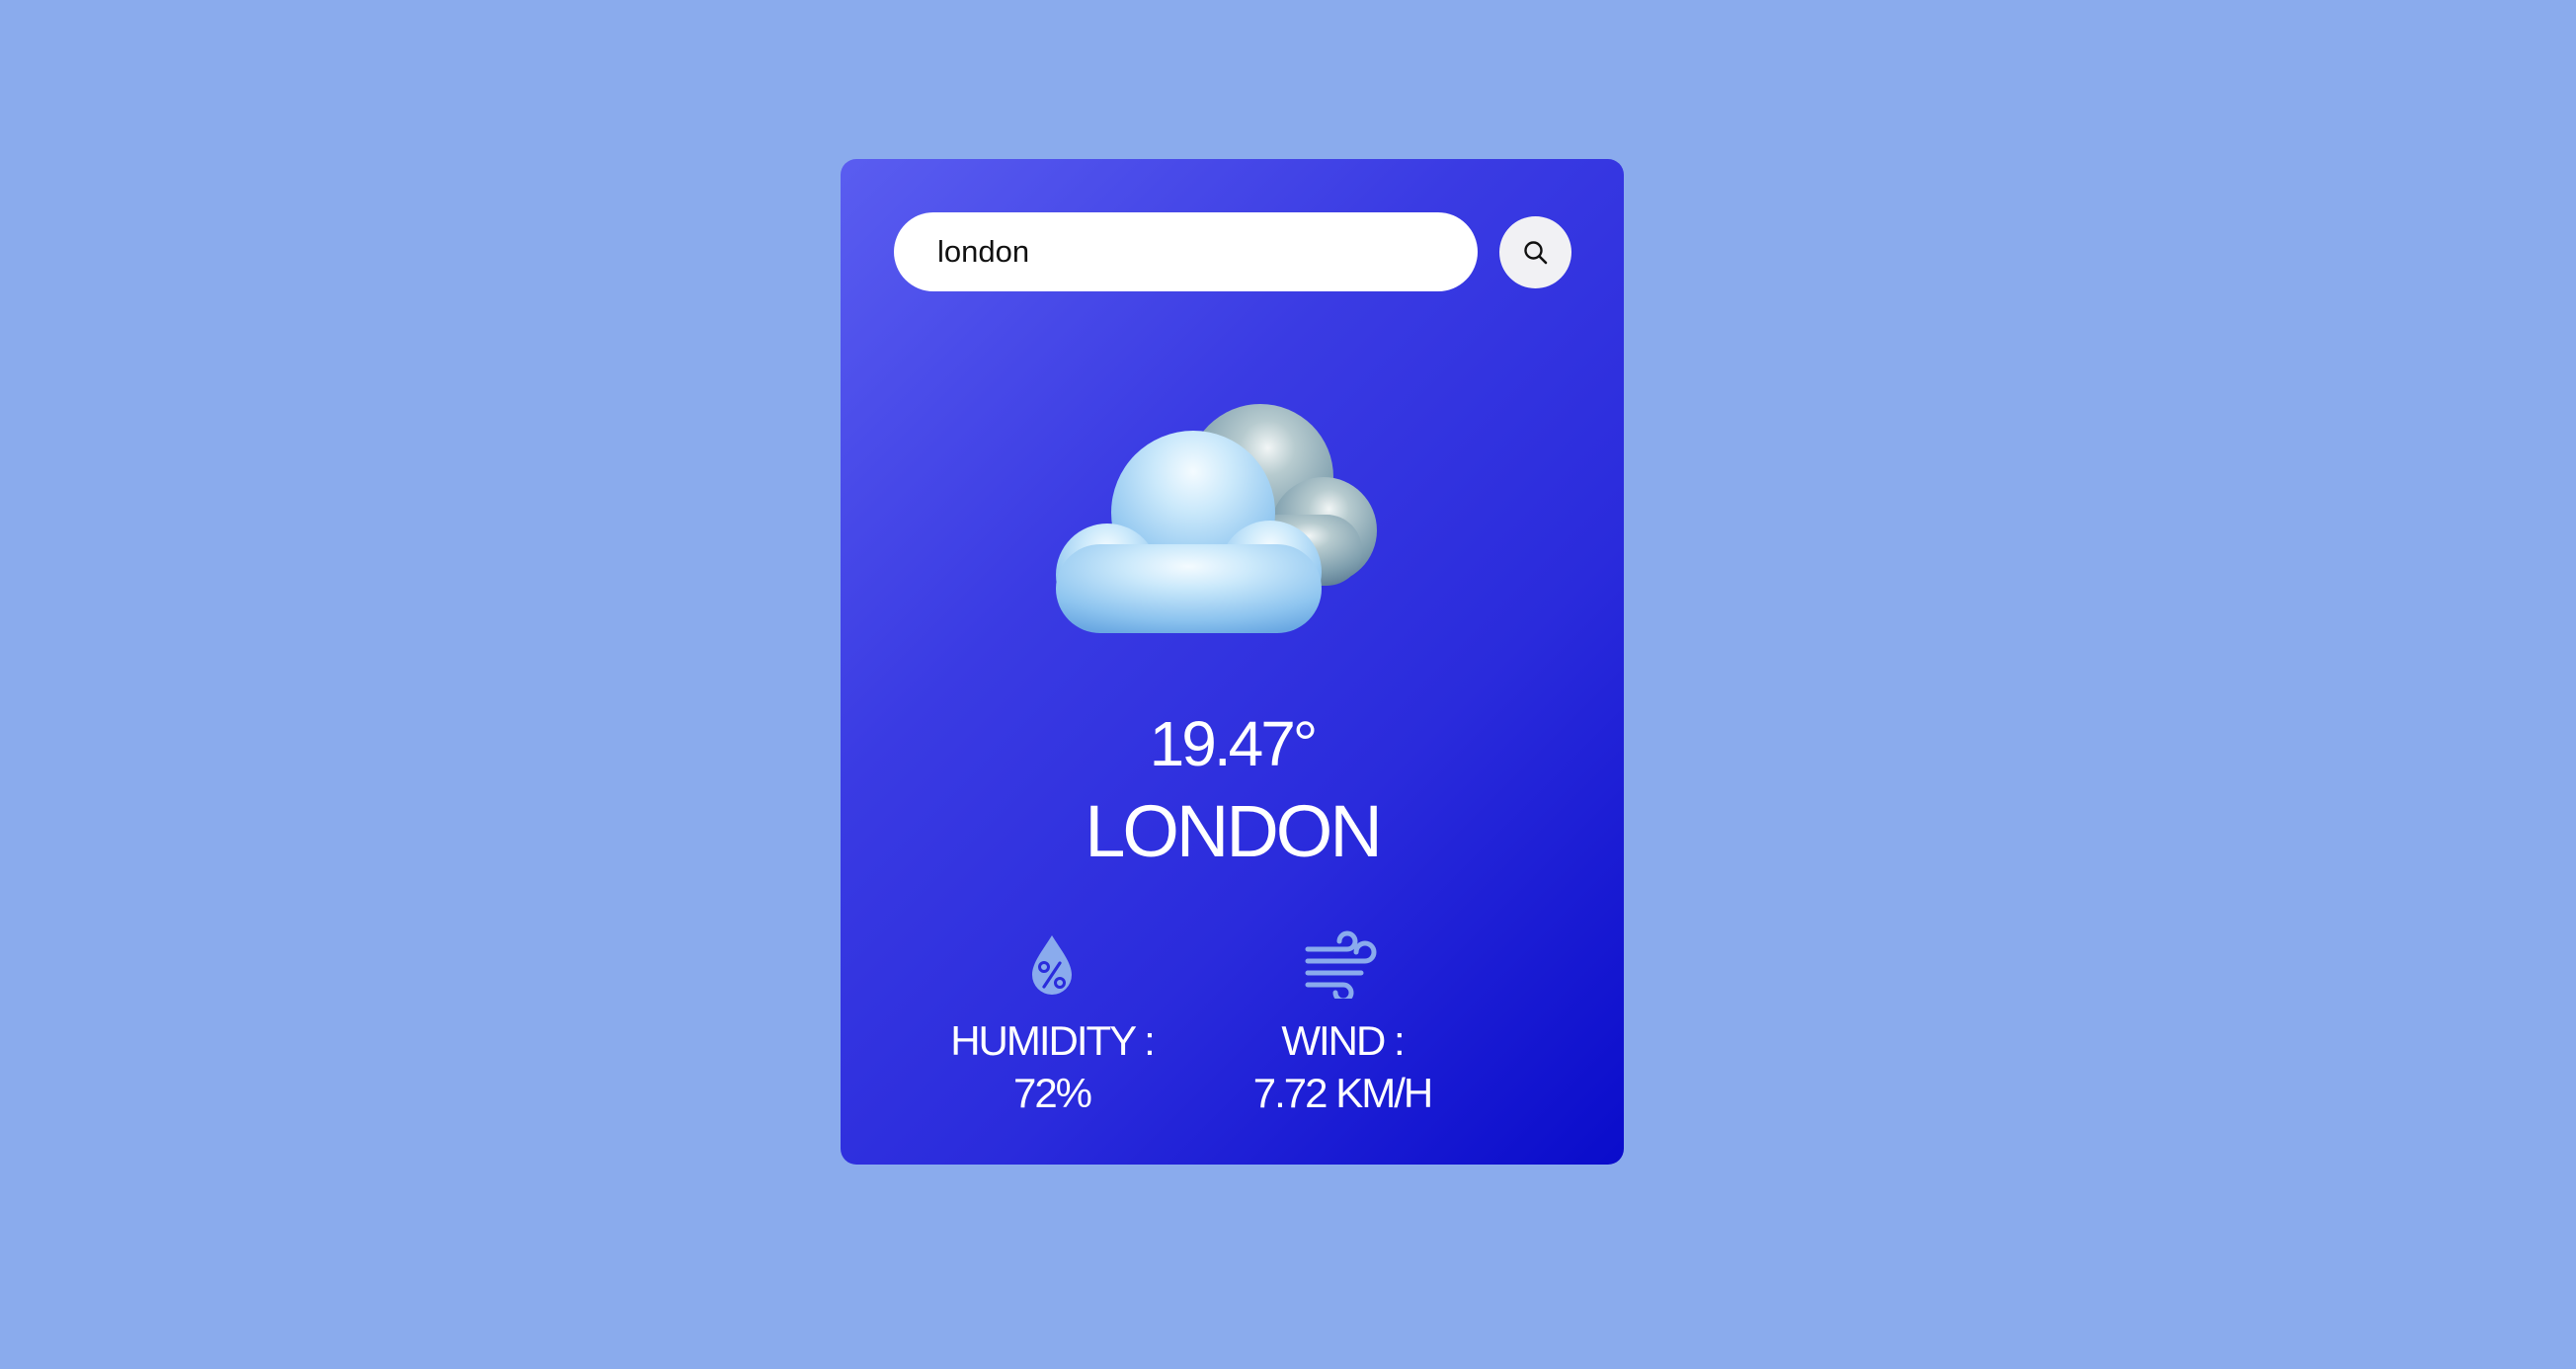 The image size is (2576, 1369). What do you see at coordinates (1343, 1040) in the screenshot?
I see `wind-label: WIND :` at bounding box center [1343, 1040].